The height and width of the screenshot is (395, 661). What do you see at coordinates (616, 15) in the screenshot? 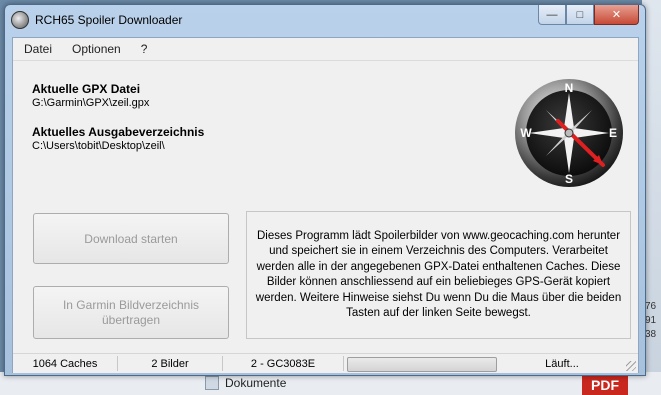
I see `close-button: ✕` at bounding box center [616, 15].